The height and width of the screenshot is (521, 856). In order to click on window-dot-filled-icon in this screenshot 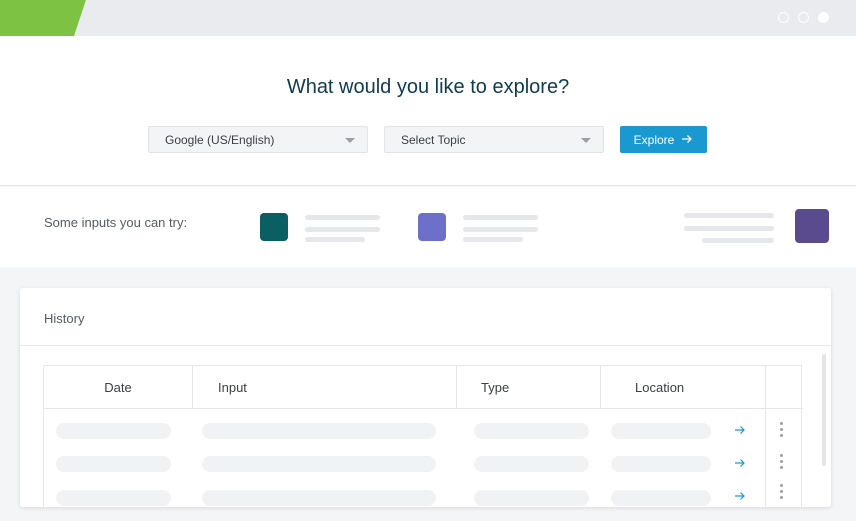, I will do `click(823, 17)`.